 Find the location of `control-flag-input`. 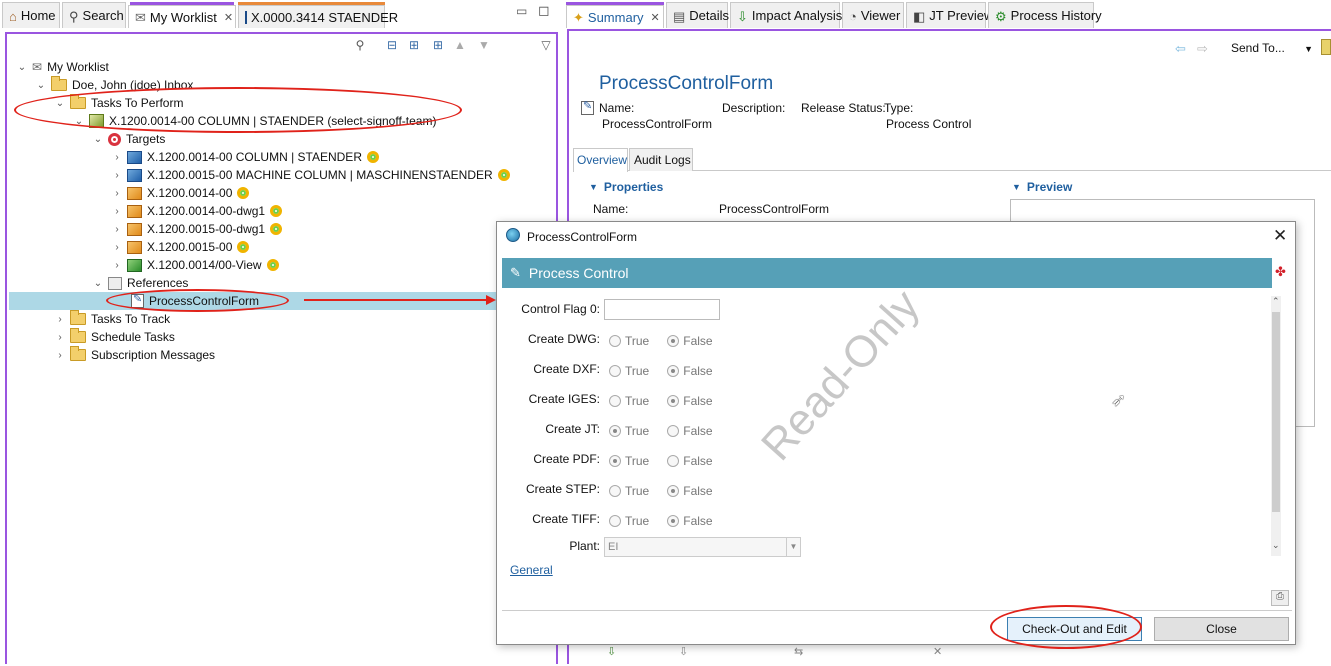

control-flag-input is located at coordinates (662, 309).